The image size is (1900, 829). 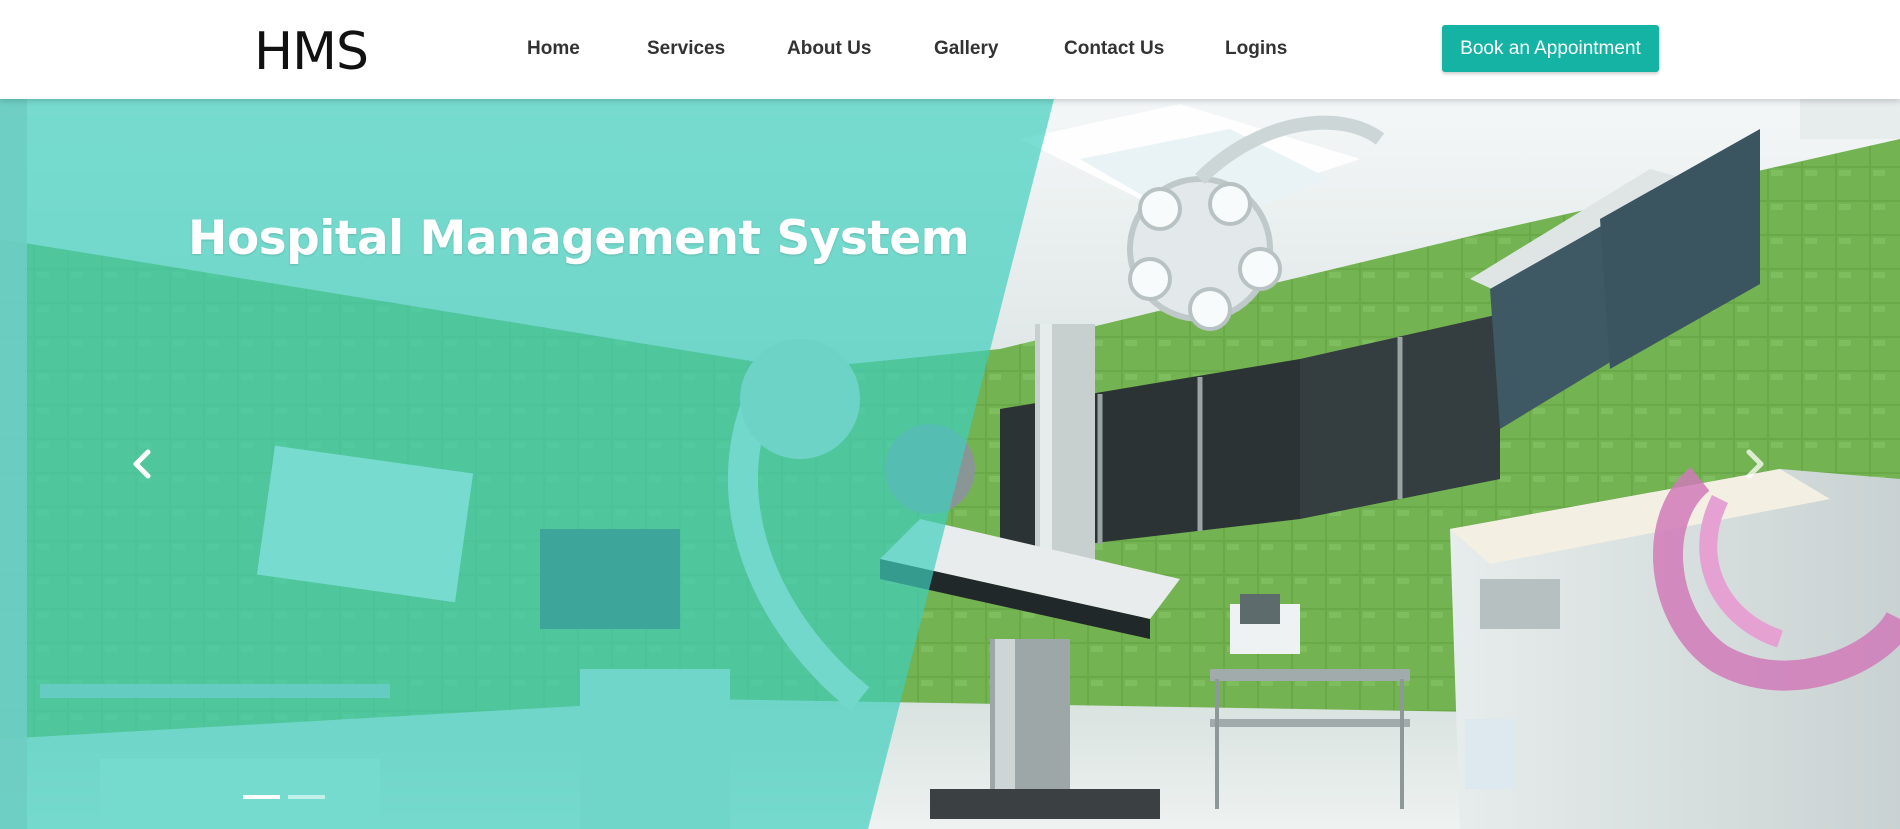 I want to click on hero-left-edge, so click(x=13, y=464).